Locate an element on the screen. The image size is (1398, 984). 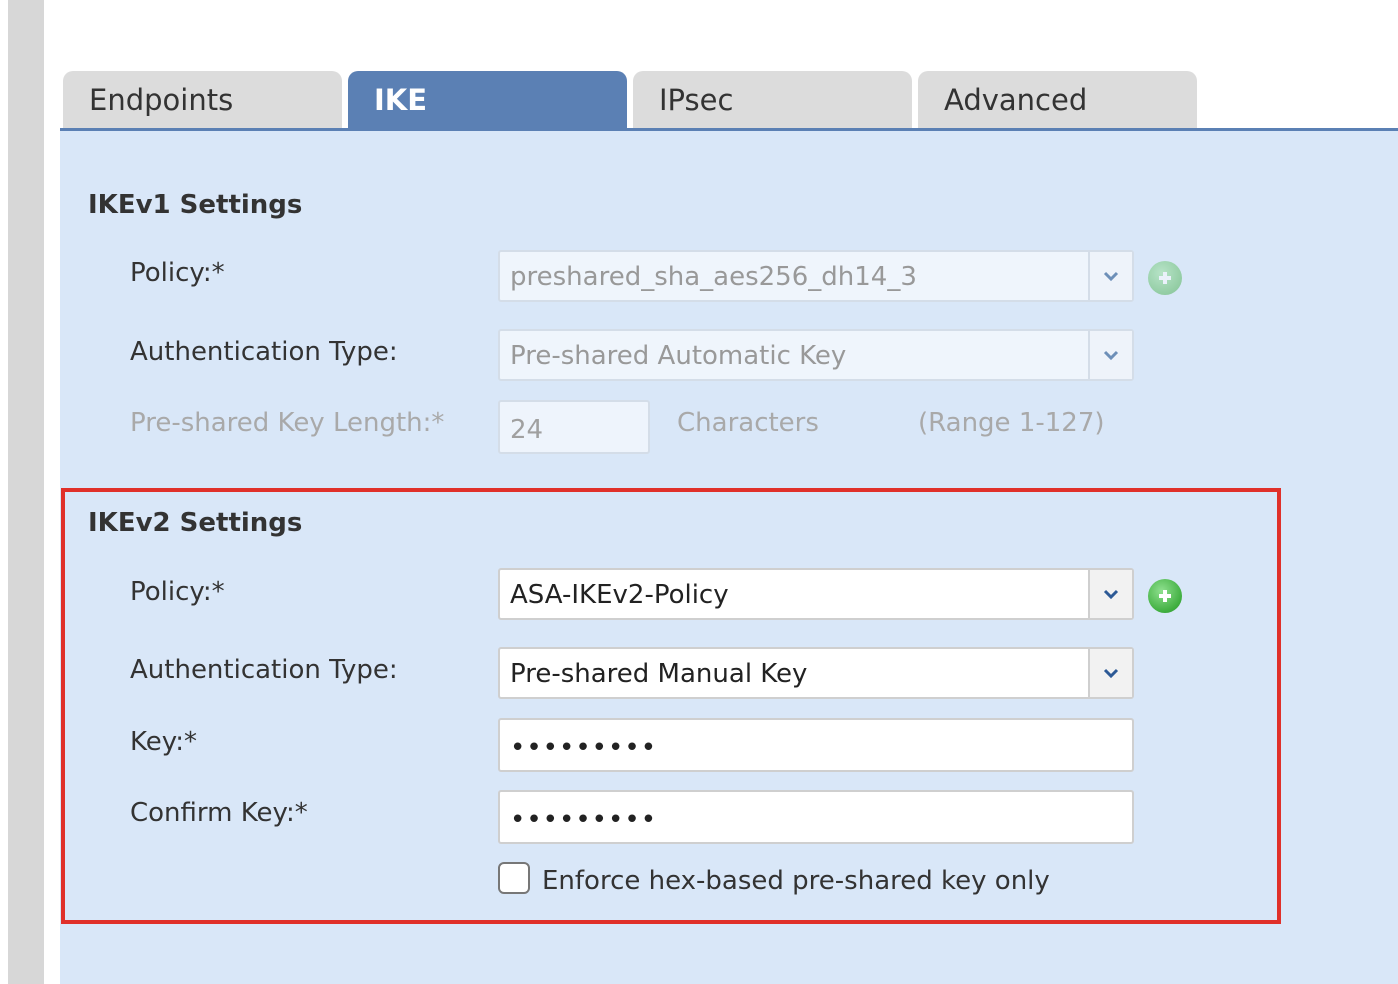
ikev2-confirm-key-value: ••••••••• is located at coordinates (584, 820).